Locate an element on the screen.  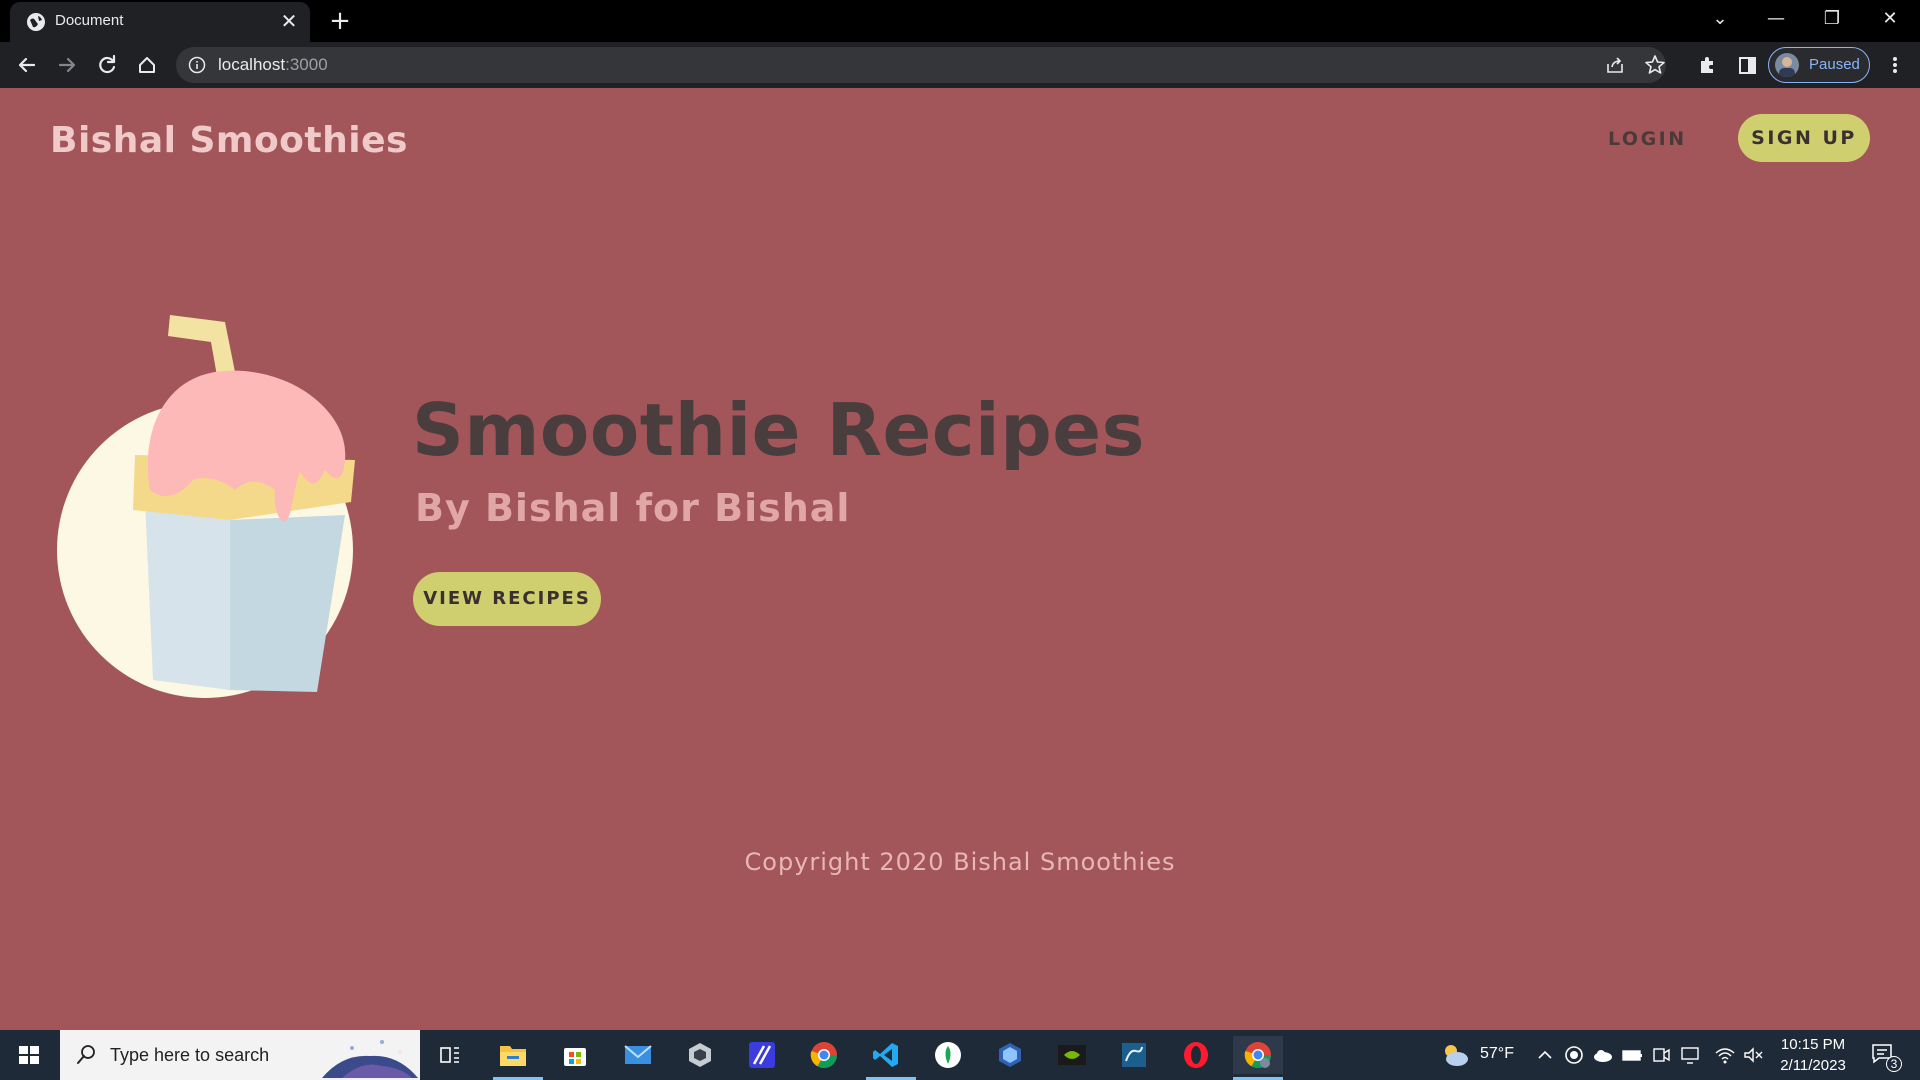
address-bar: localhost:3000 is located at coordinates (921, 65).